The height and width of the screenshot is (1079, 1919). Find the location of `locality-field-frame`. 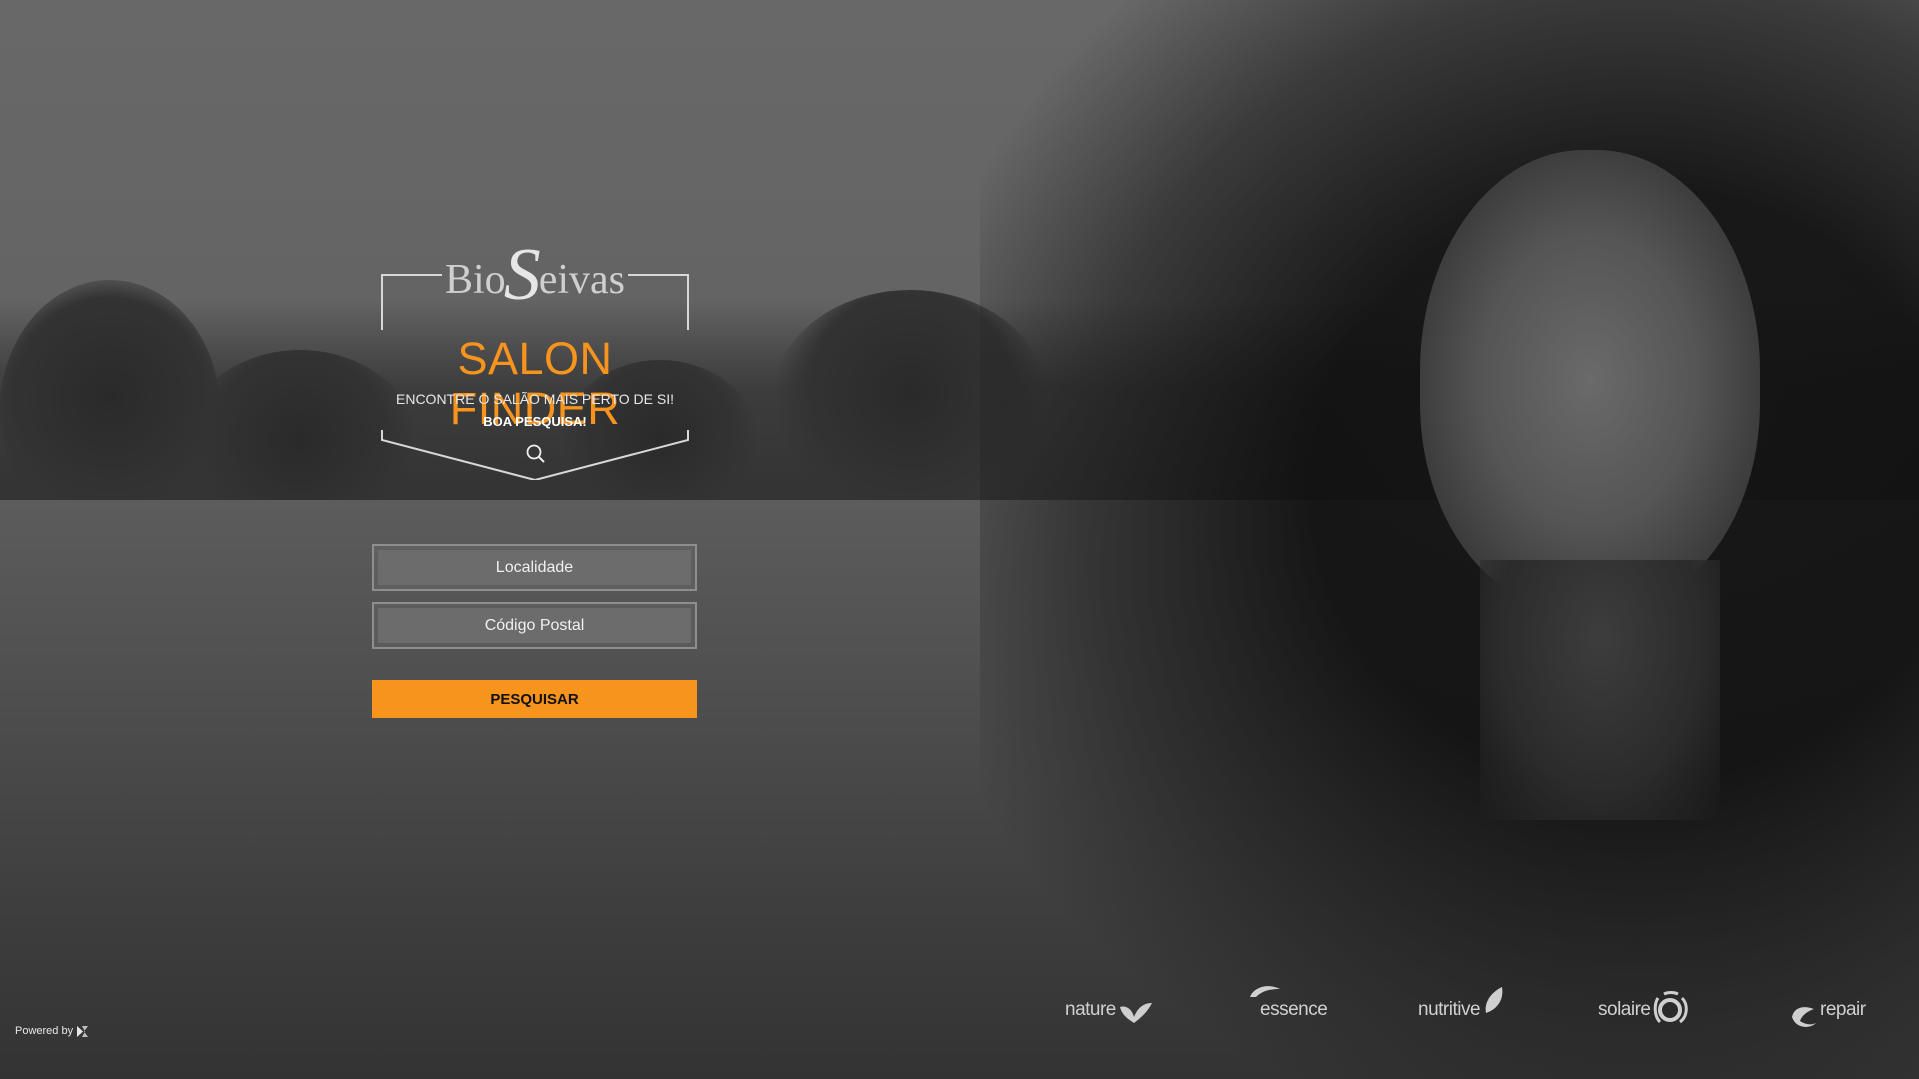

locality-field-frame is located at coordinates (534, 567).